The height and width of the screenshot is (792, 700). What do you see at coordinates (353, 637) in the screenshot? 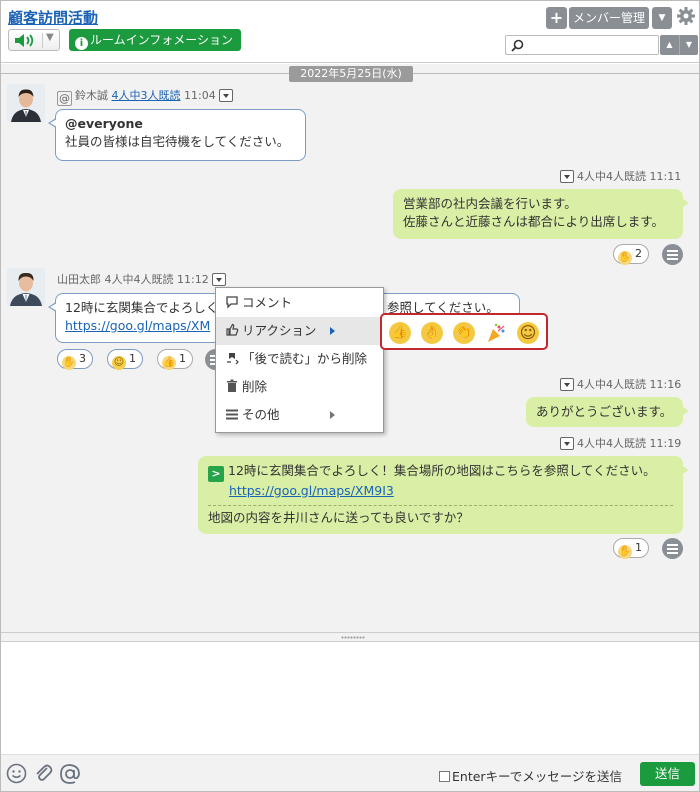
I see `grip-icon` at bounding box center [353, 637].